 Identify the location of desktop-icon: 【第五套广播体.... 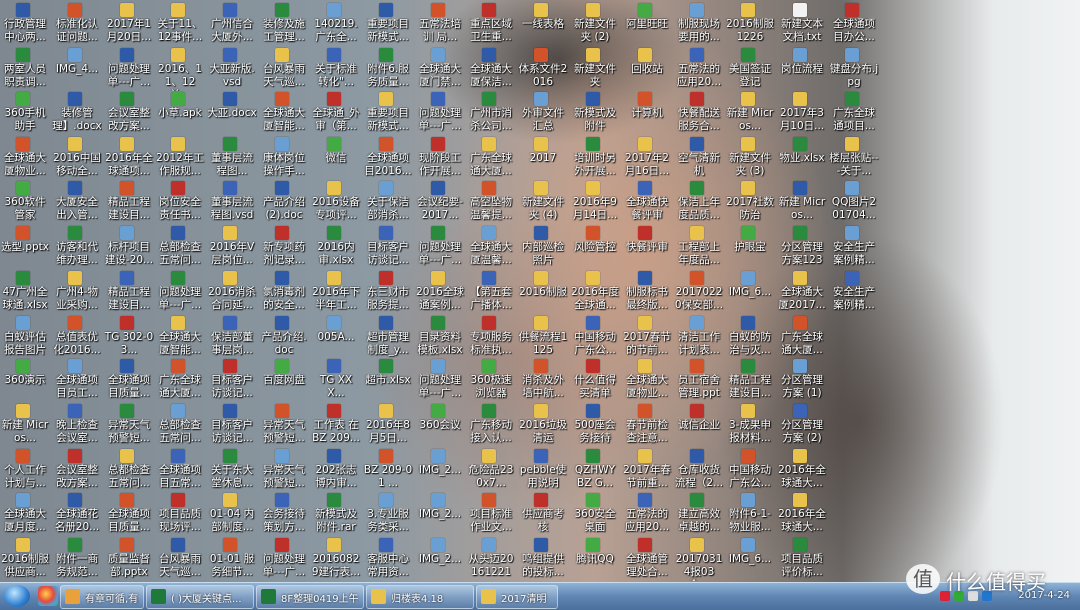
(491, 292).